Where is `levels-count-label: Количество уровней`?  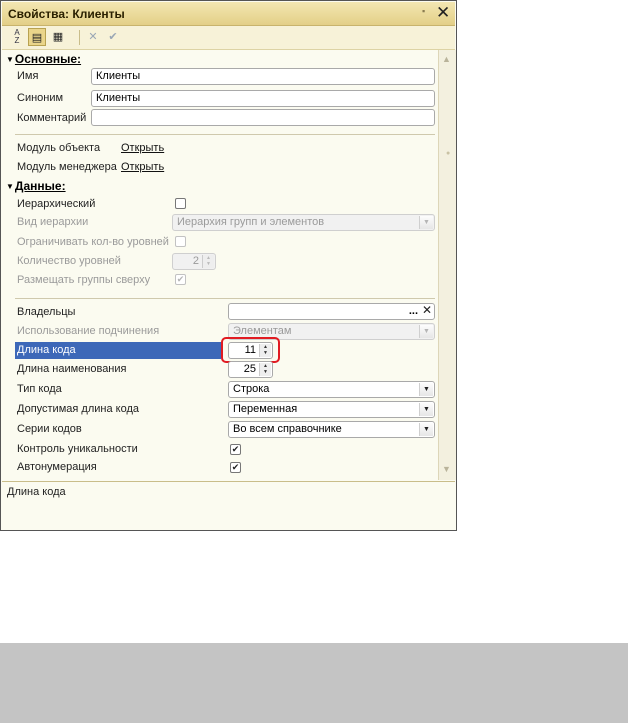
levels-count-label: Количество уровней is located at coordinates (69, 261).